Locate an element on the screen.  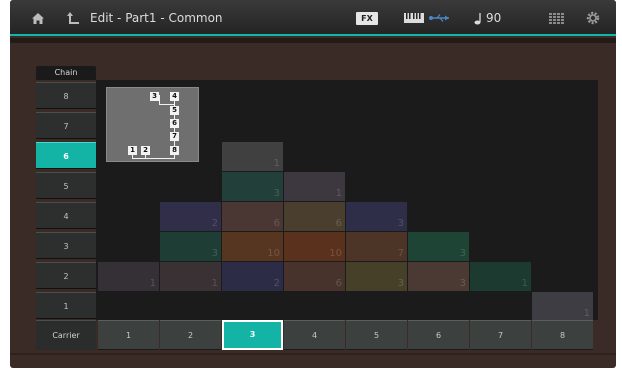
note-icon is located at coordinates (478, 18).